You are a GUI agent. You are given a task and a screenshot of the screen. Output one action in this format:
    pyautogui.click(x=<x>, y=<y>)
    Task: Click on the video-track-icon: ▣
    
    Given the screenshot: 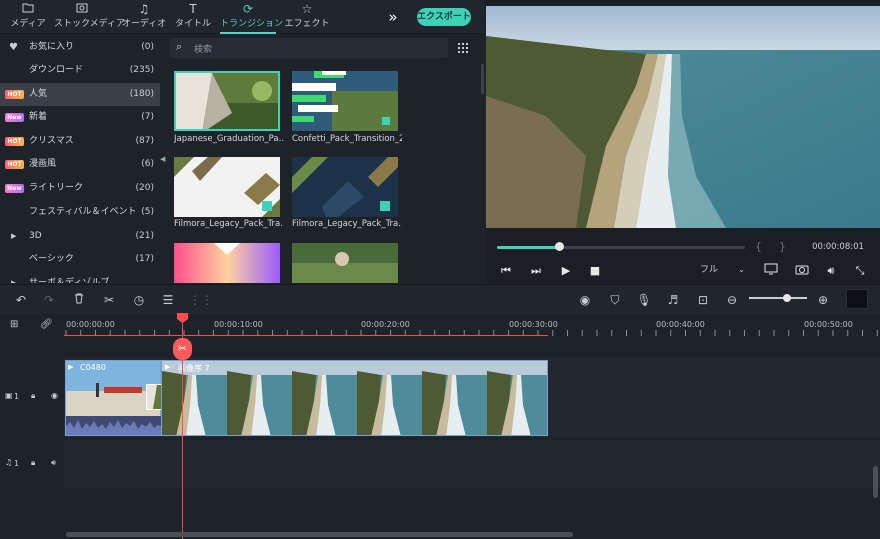 What is the action you would take?
    pyautogui.click(x=9, y=395)
    